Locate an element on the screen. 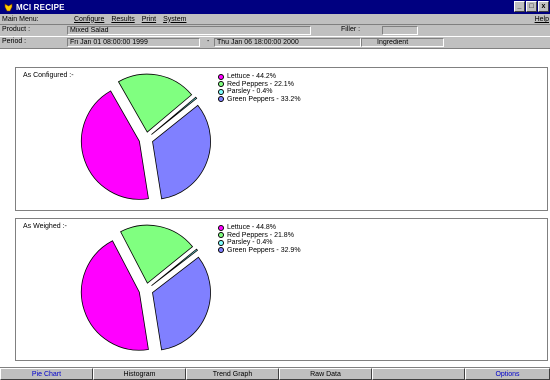  period-mode-field: Ingredient is located at coordinates (402, 42).